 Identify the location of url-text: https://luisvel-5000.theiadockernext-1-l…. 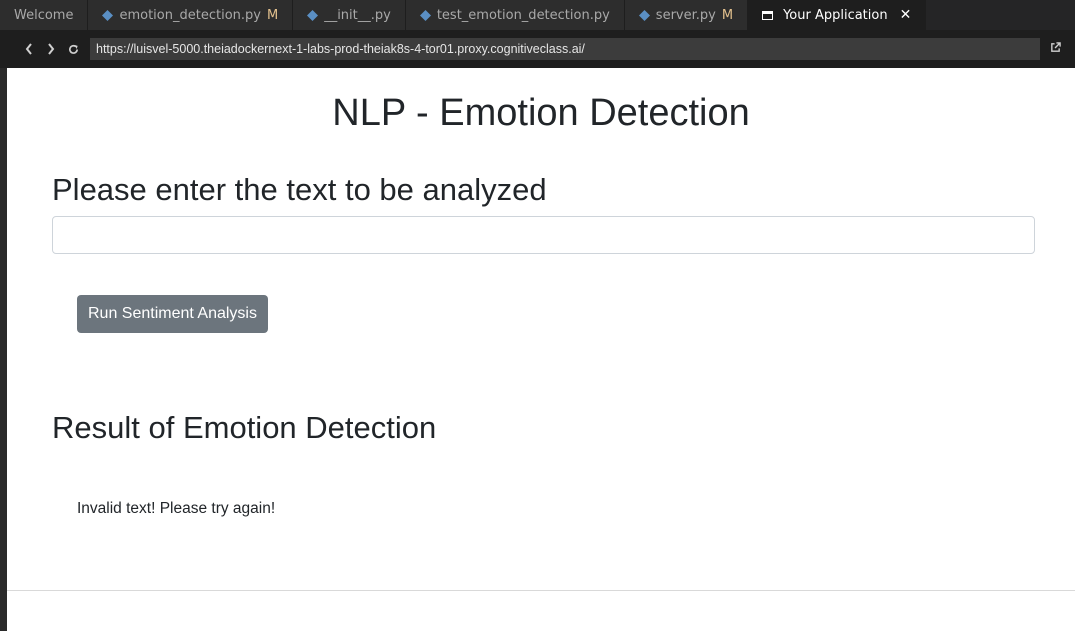
(340, 49).